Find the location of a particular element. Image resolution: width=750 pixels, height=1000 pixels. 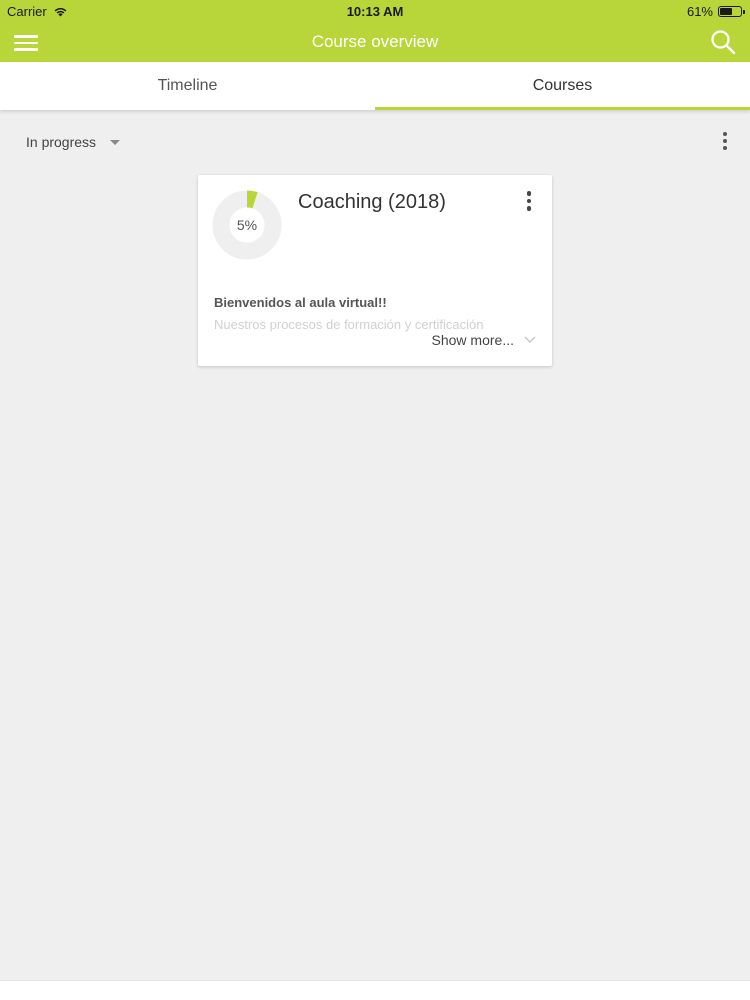

filter-selected-label: In progress is located at coordinates (61, 142).